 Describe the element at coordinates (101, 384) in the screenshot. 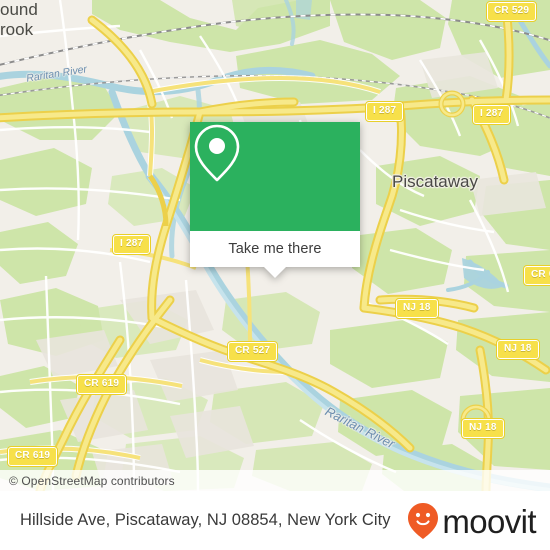

I see `road-shield-cr-619-a: CR 619` at that location.